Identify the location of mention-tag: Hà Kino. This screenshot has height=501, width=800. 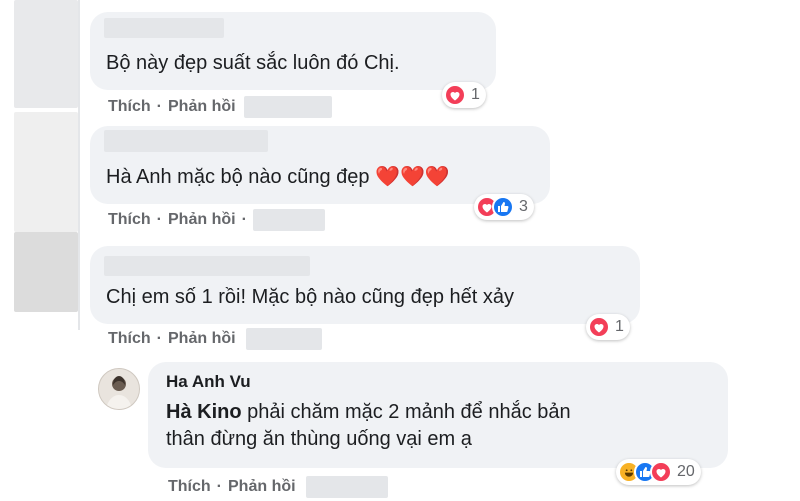
(204, 412).